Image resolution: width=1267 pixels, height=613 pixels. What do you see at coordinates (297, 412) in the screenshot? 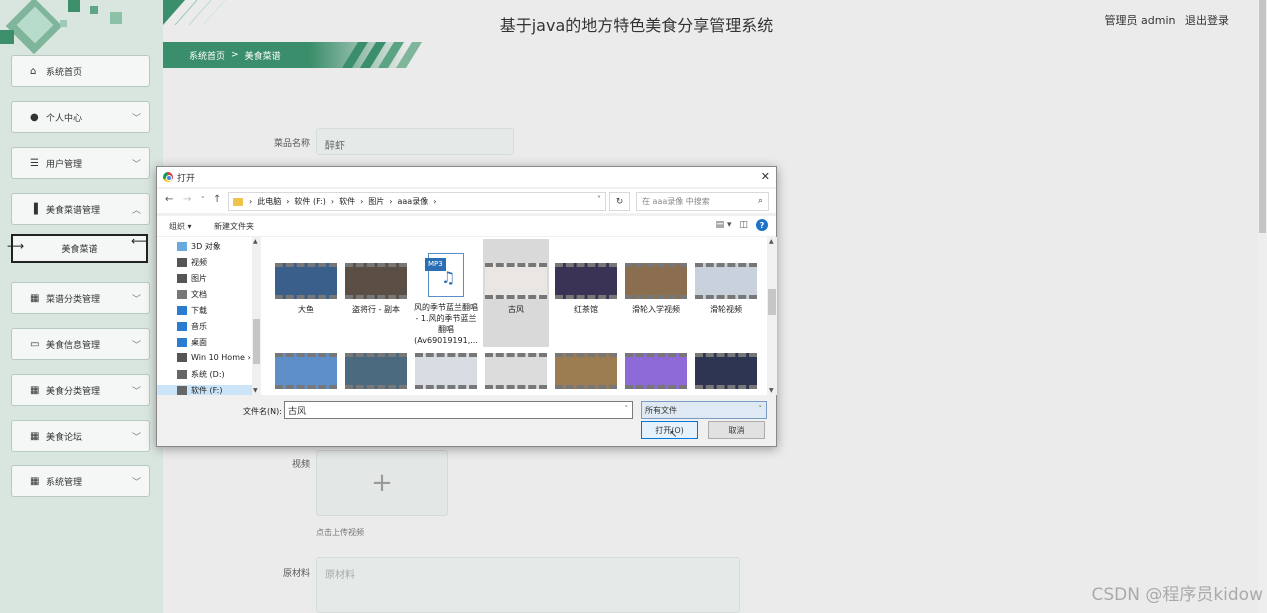
I see `filename-value: 古风` at bounding box center [297, 412].